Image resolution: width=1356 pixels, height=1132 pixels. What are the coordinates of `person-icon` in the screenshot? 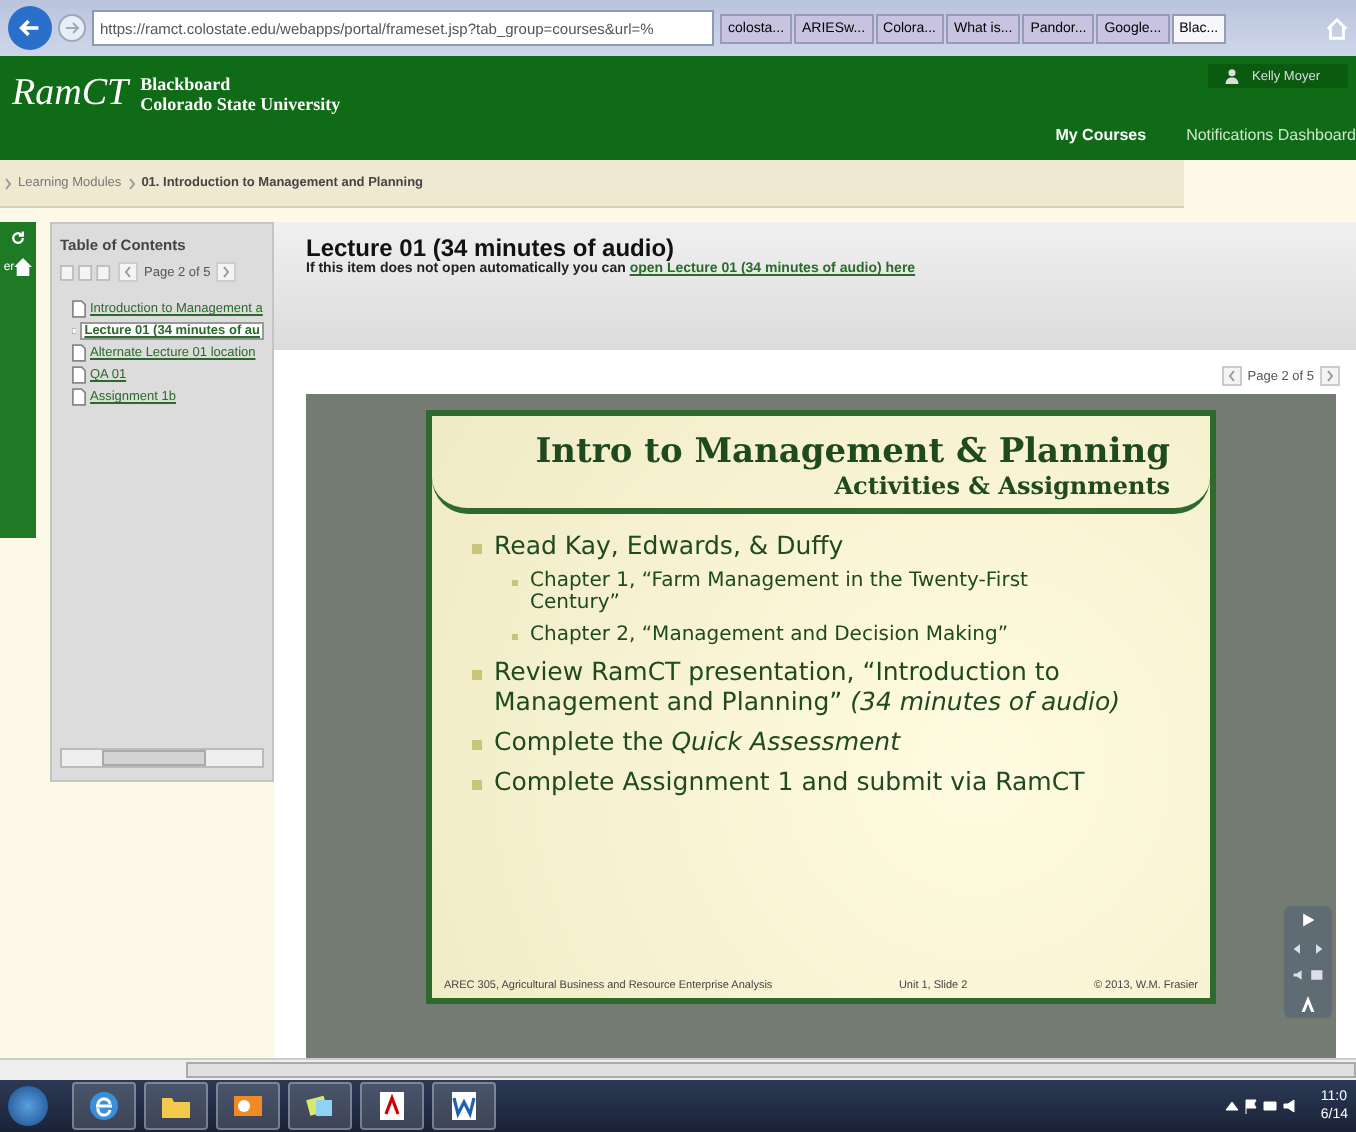 It's located at (1232, 76).